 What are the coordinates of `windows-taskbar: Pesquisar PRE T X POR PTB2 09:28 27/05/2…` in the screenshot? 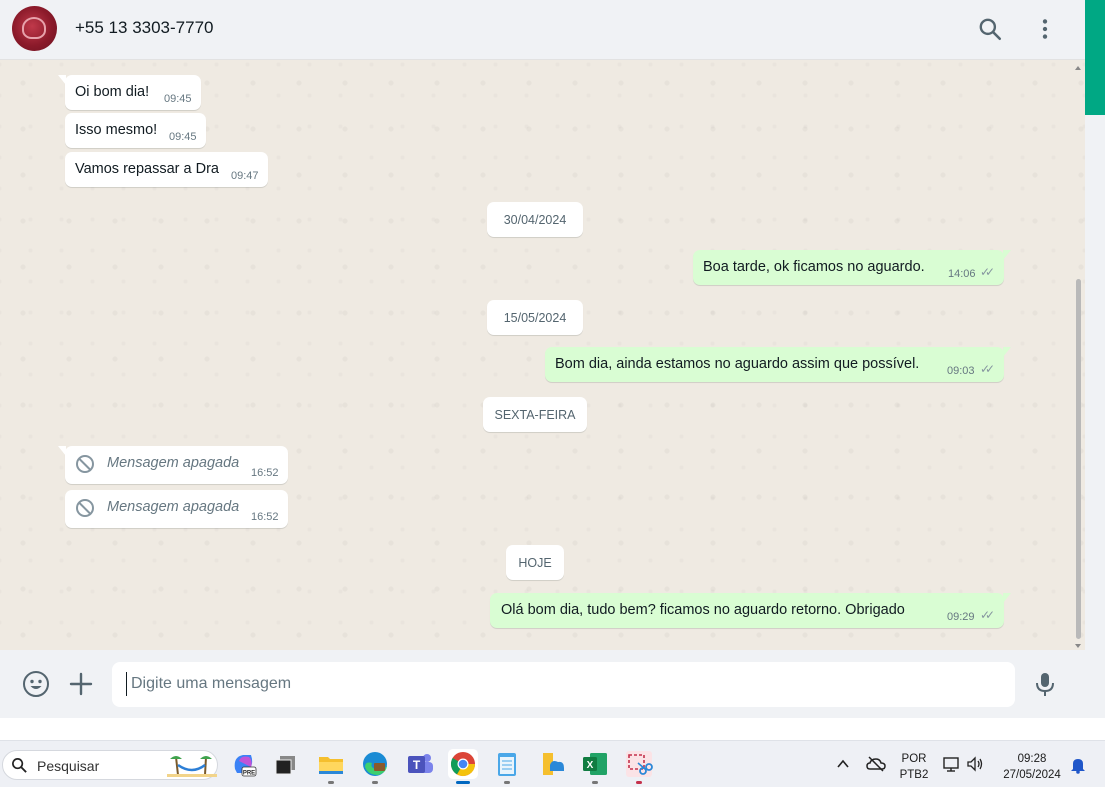 It's located at (552, 763).